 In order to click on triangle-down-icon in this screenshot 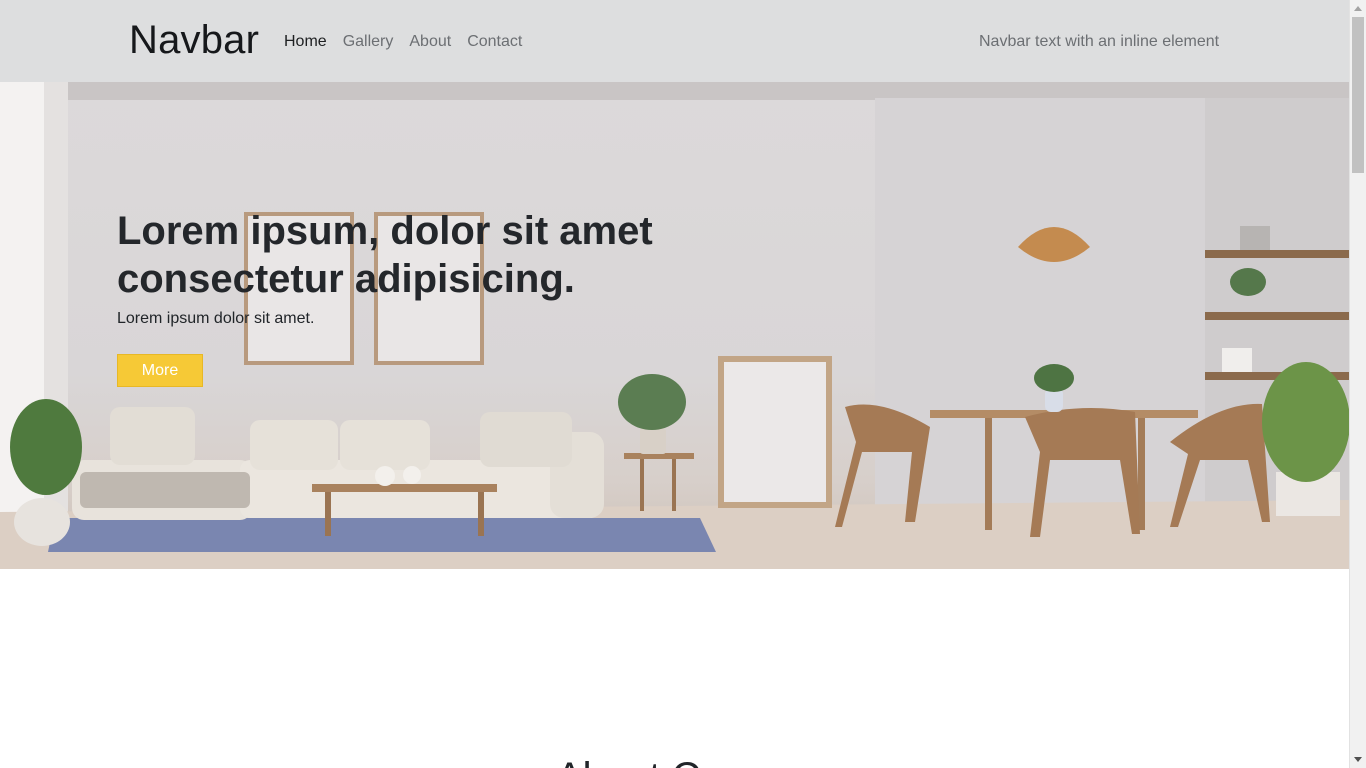, I will do `click(1358, 759)`.